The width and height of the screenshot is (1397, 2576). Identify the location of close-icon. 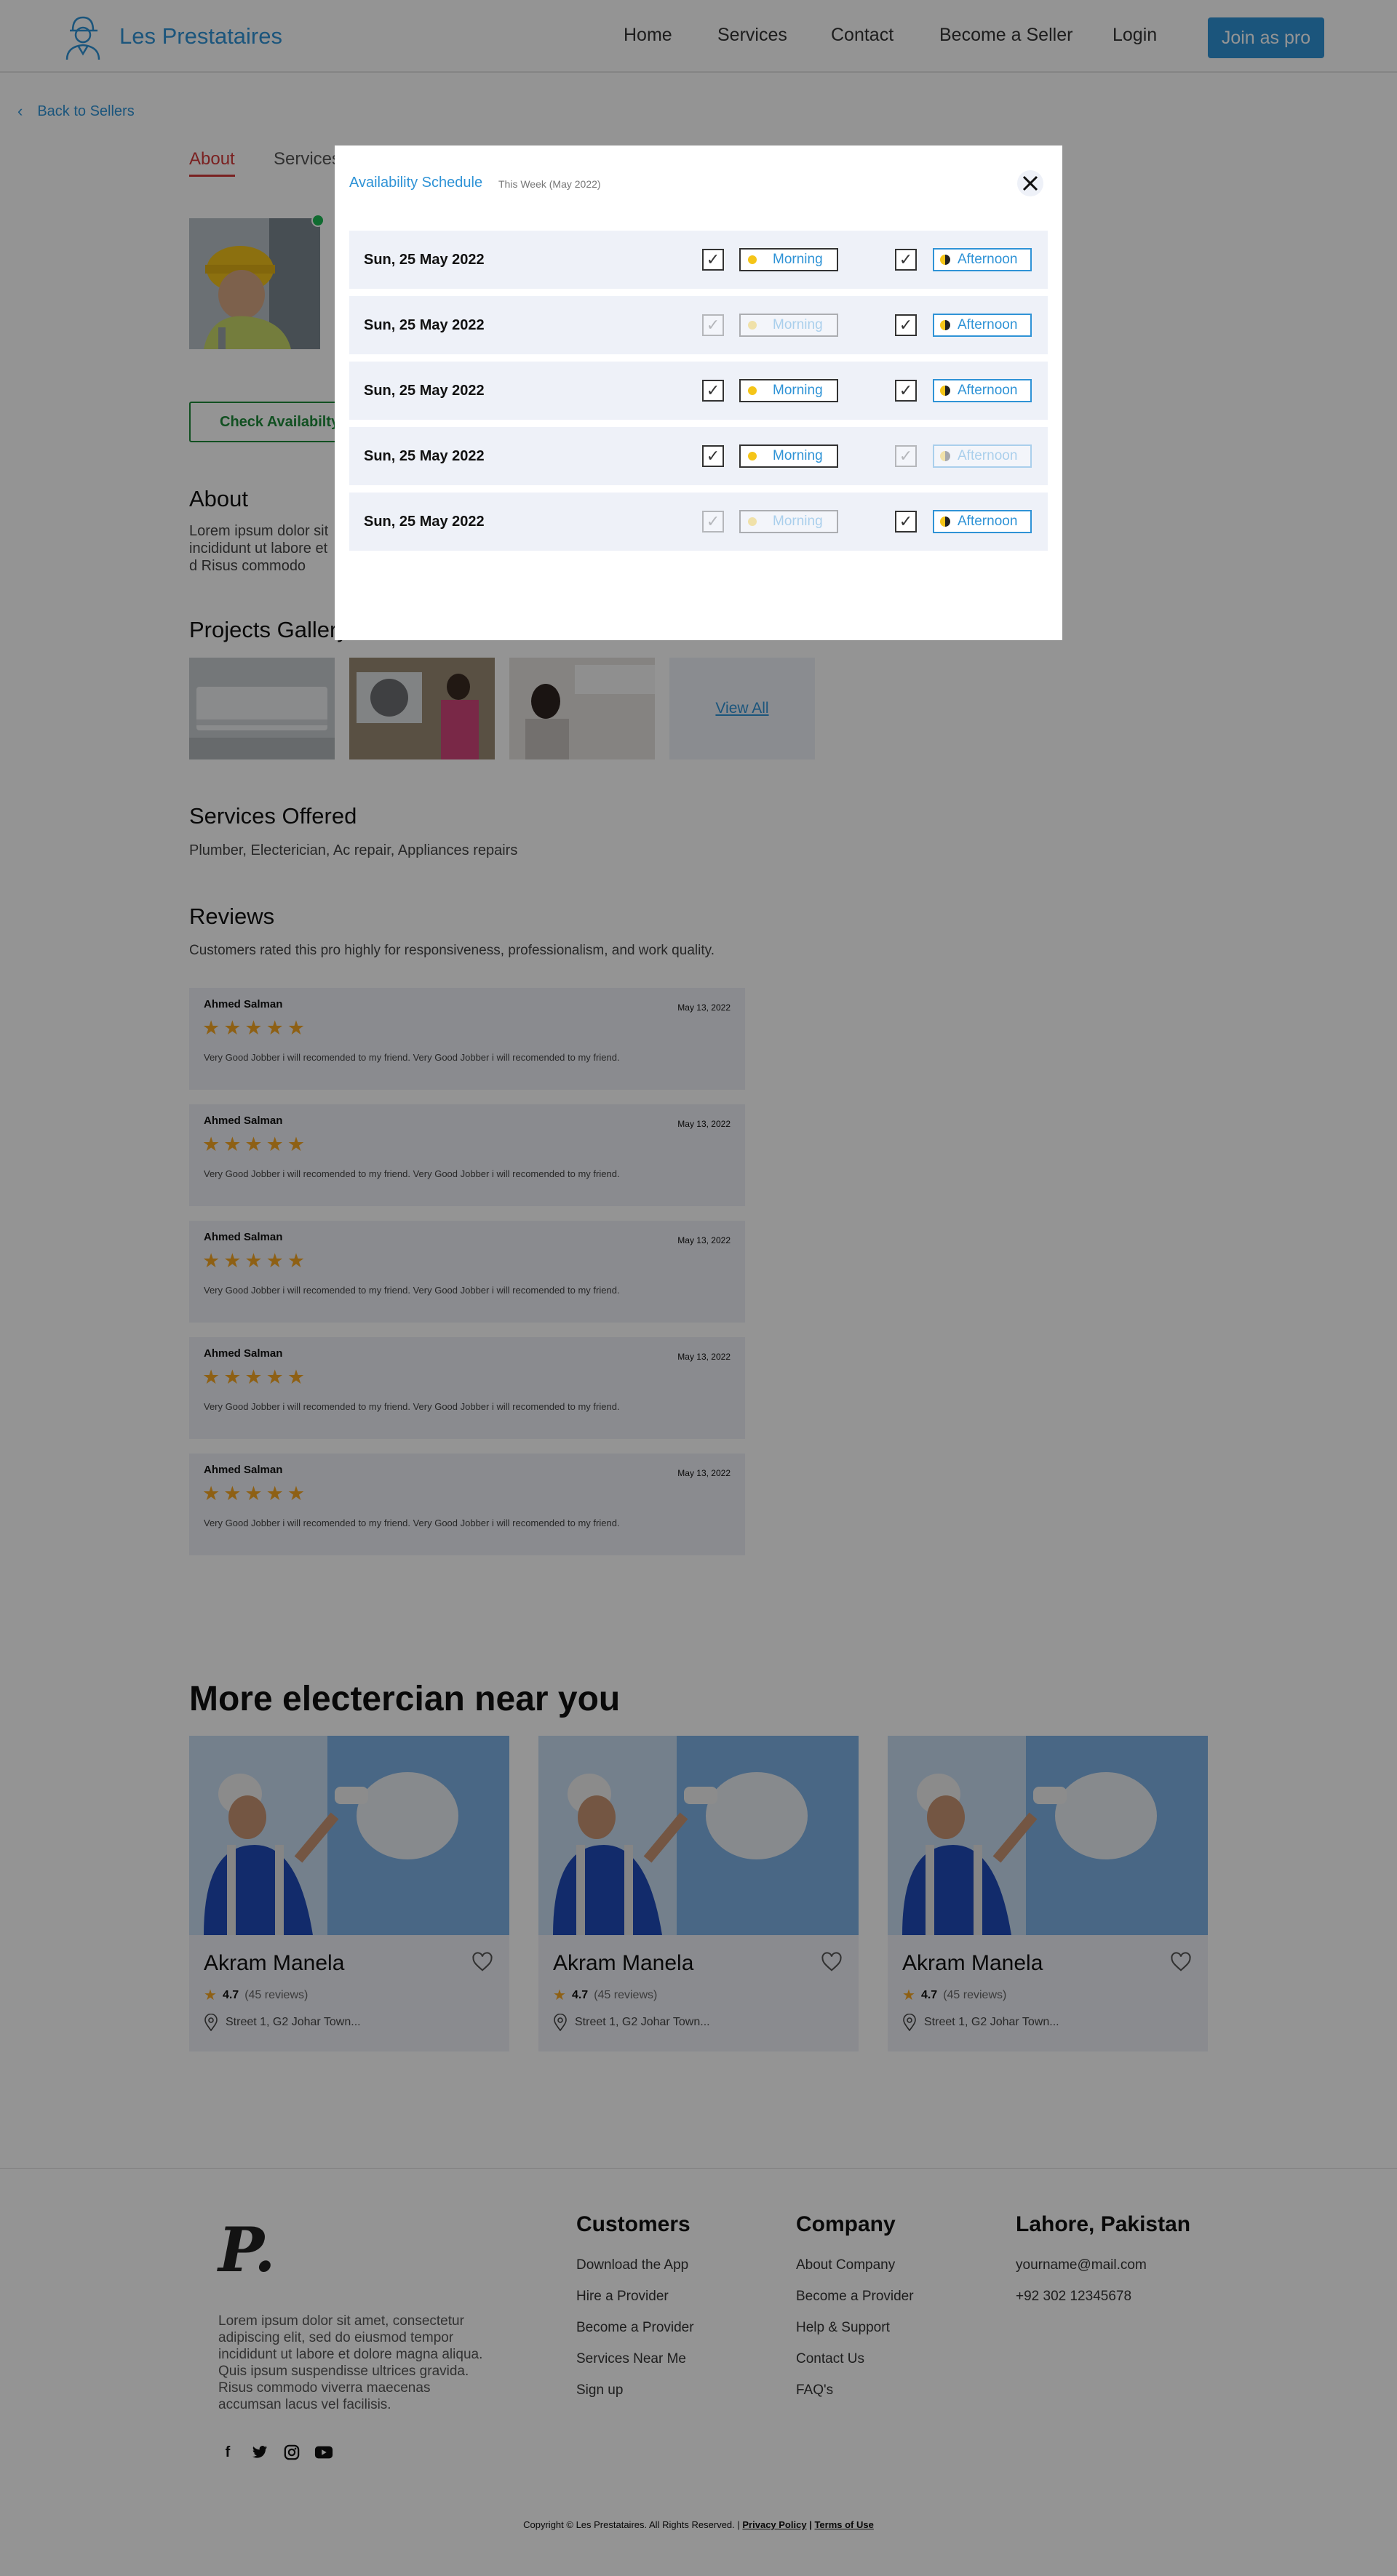
(1030, 183).